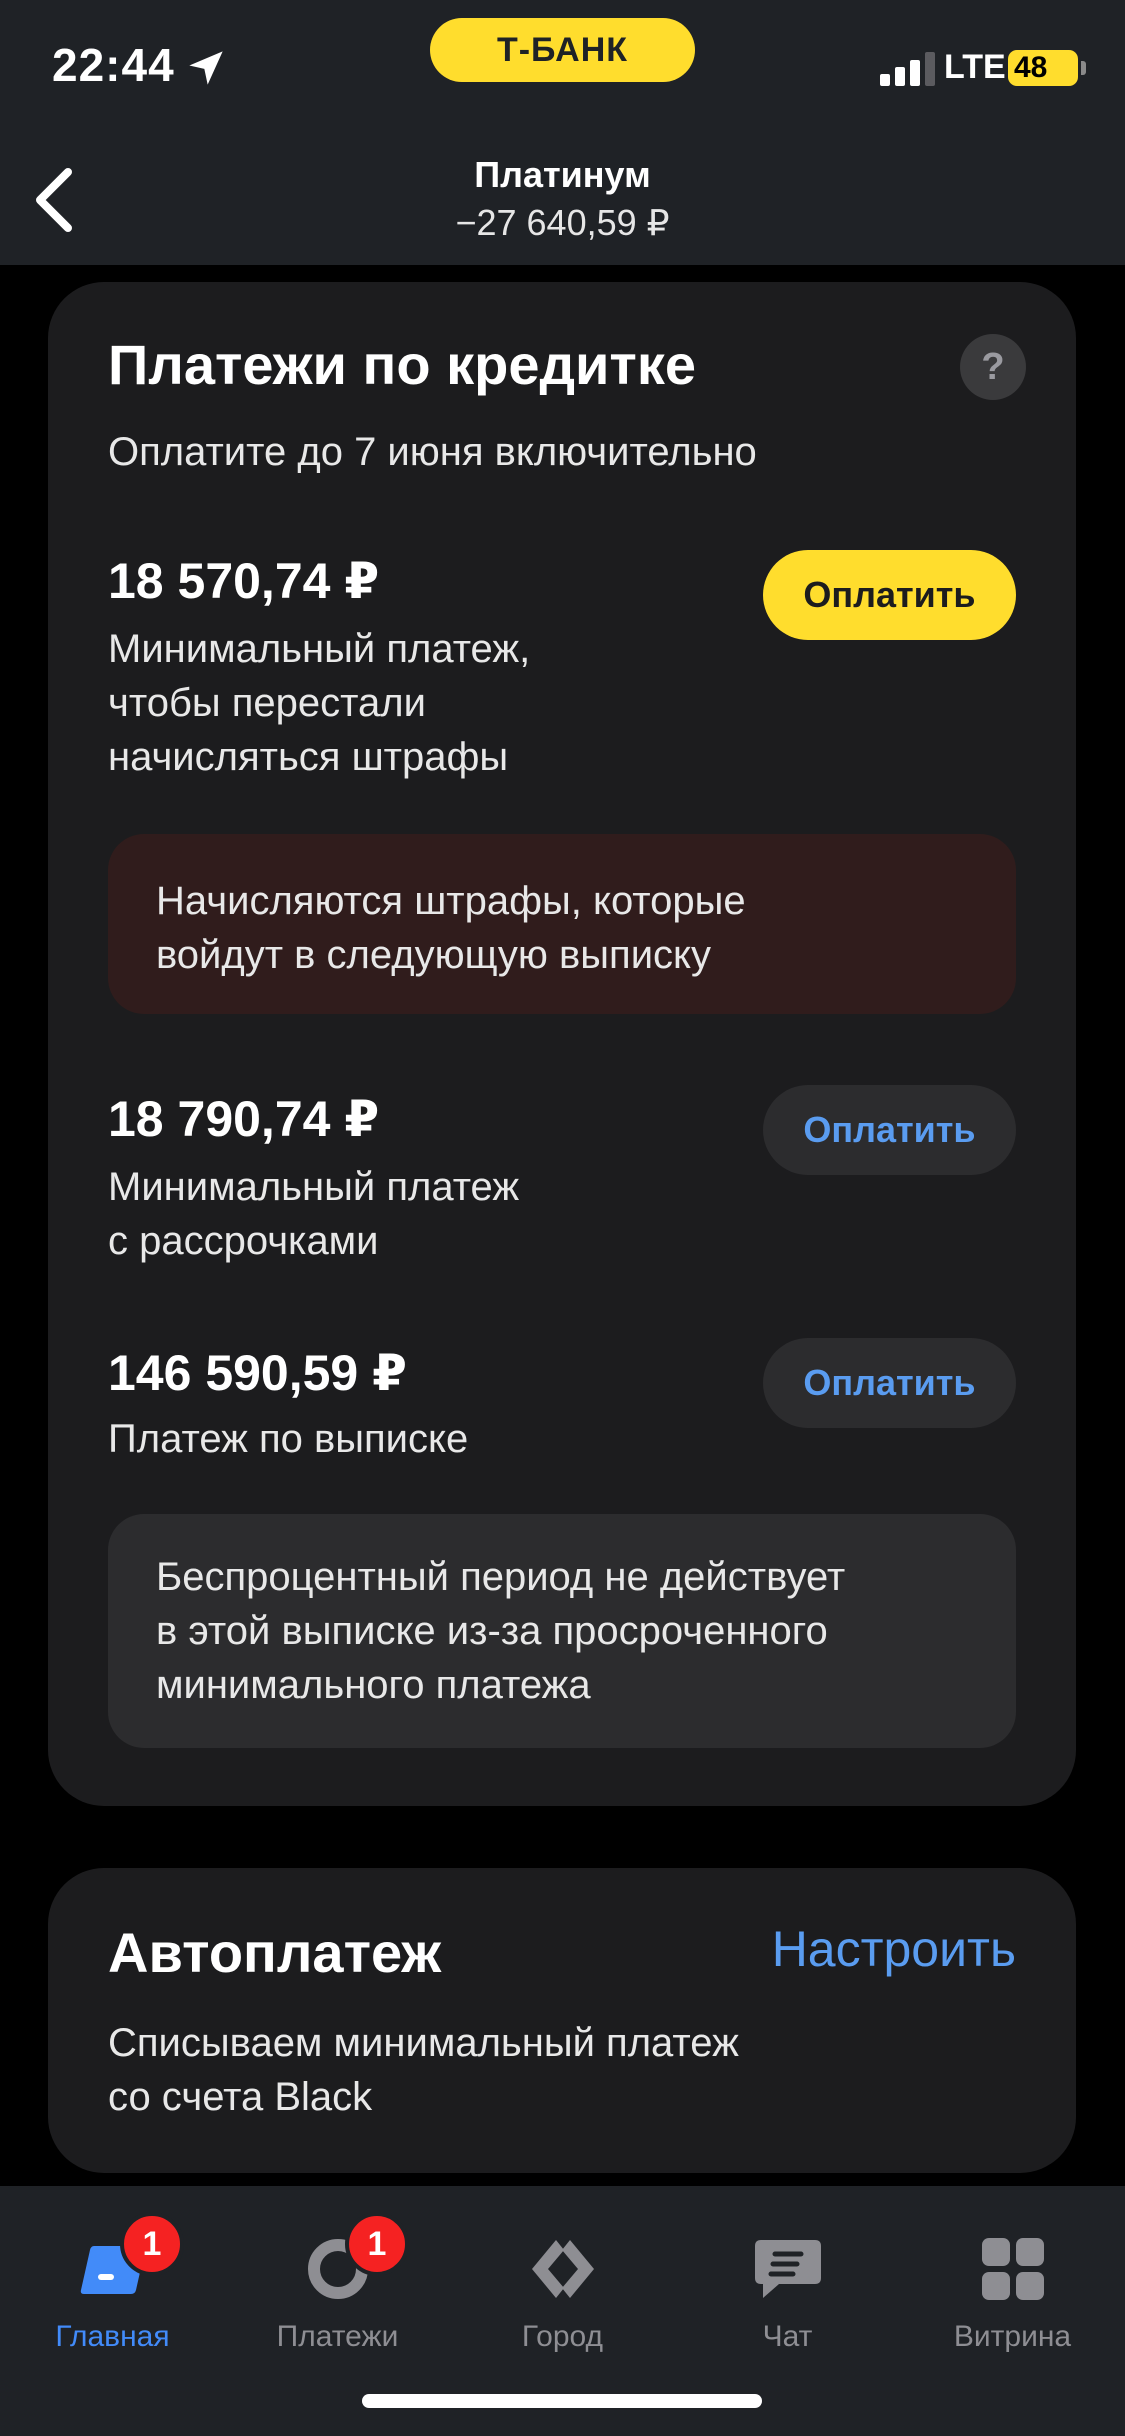 This screenshot has width=1125, height=2436. What do you see at coordinates (562, 2336) in the screenshot?
I see `tab-label: Город` at bounding box center [562, 2336].